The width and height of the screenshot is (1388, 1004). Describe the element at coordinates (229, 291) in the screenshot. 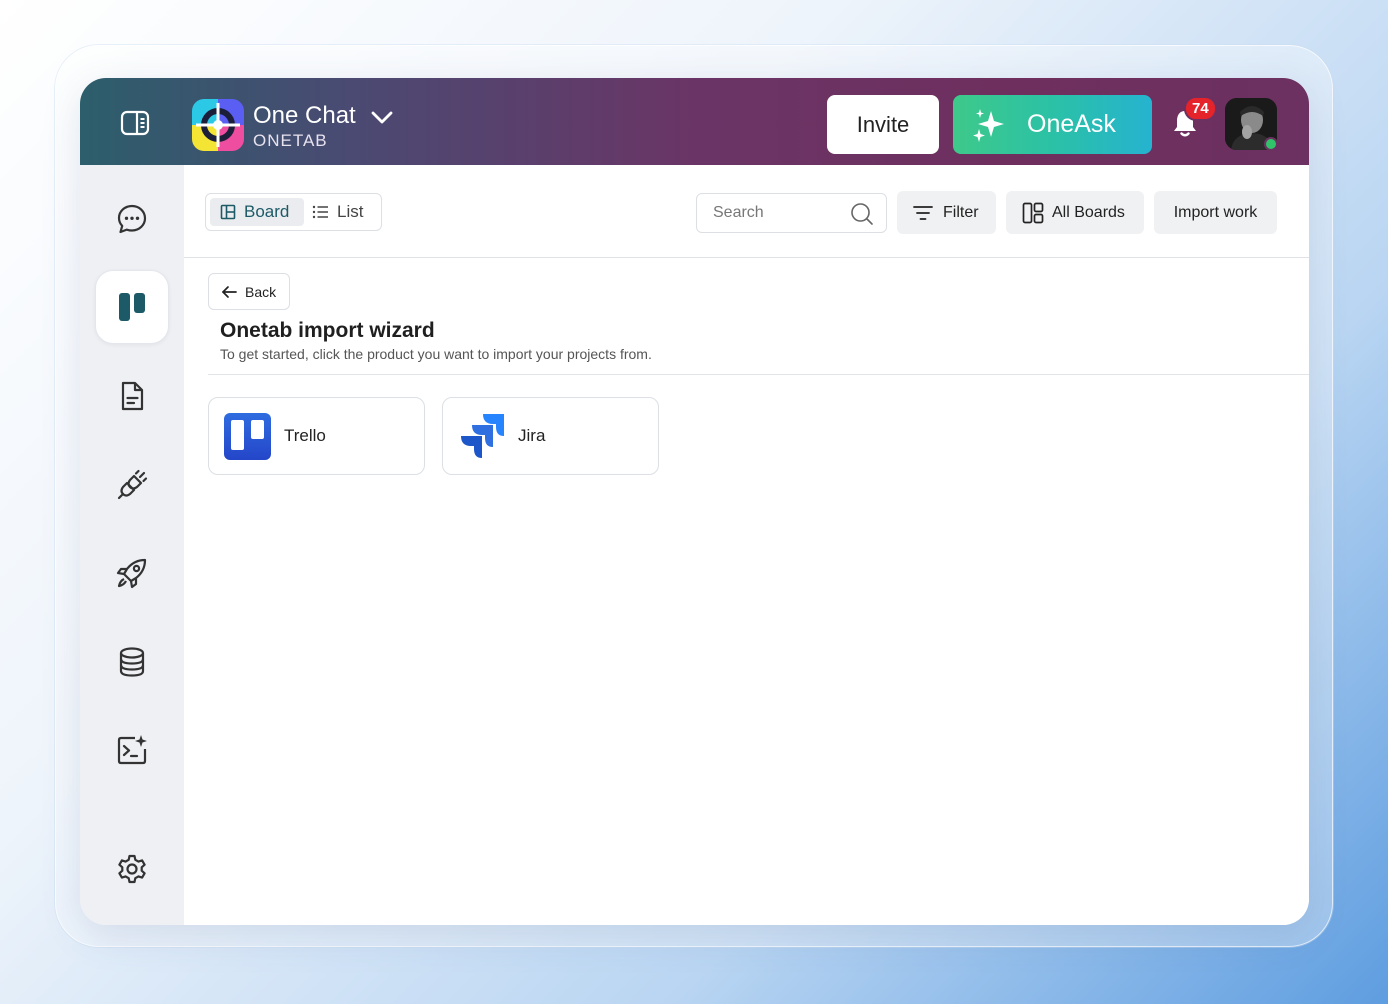

I see `arrow-left-icon` at that location.